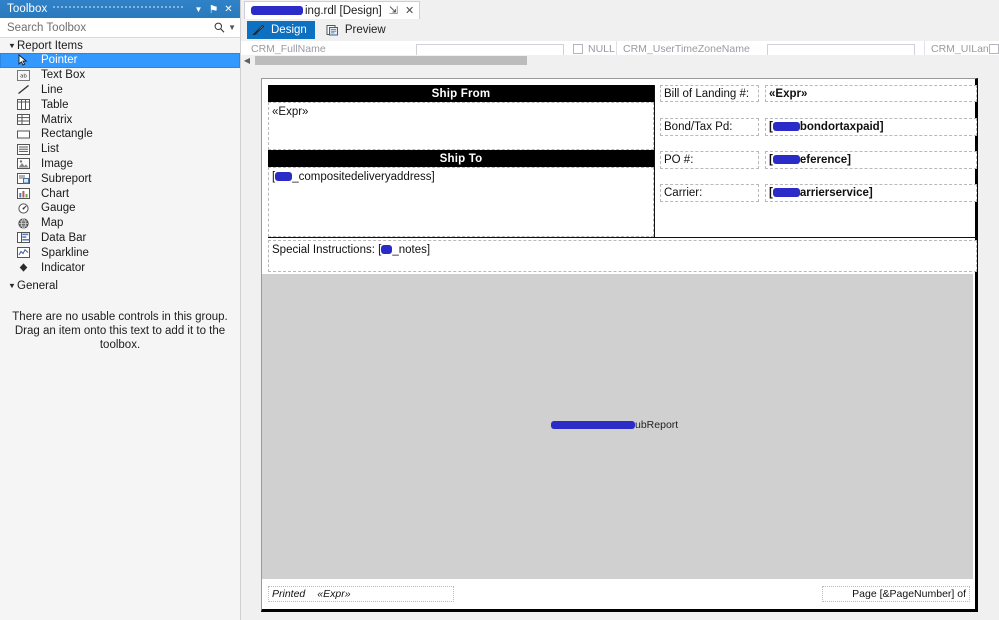 The height and width of the screenshot is (620, 999). I want to click on svg-text: ab, so click(23, 76).